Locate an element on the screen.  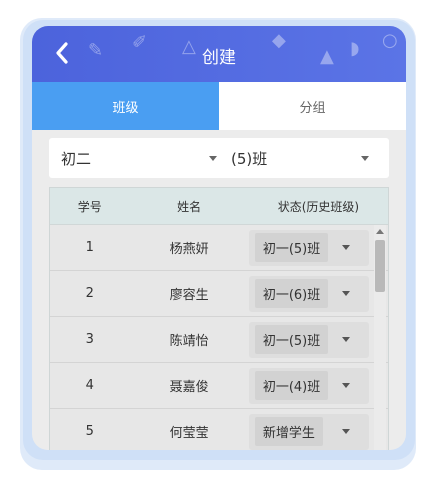
status-select: 初一(4)班 is located at coordinates (308, 385).